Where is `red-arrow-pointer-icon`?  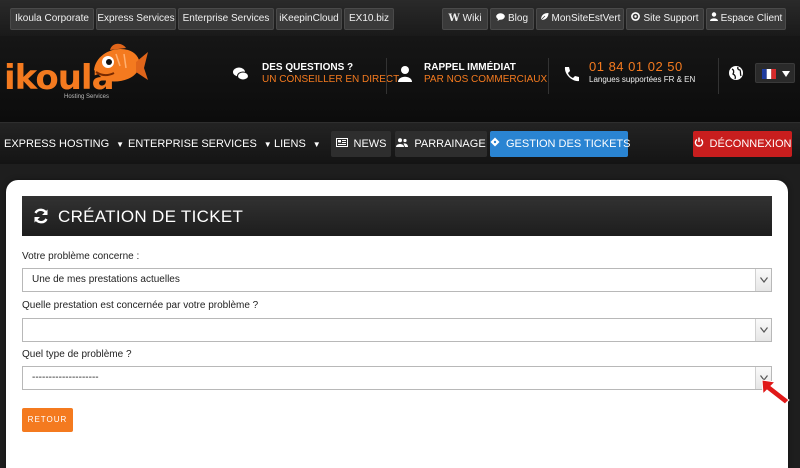
red-arrow-pointer-icon is located at coordinates (775, 392).